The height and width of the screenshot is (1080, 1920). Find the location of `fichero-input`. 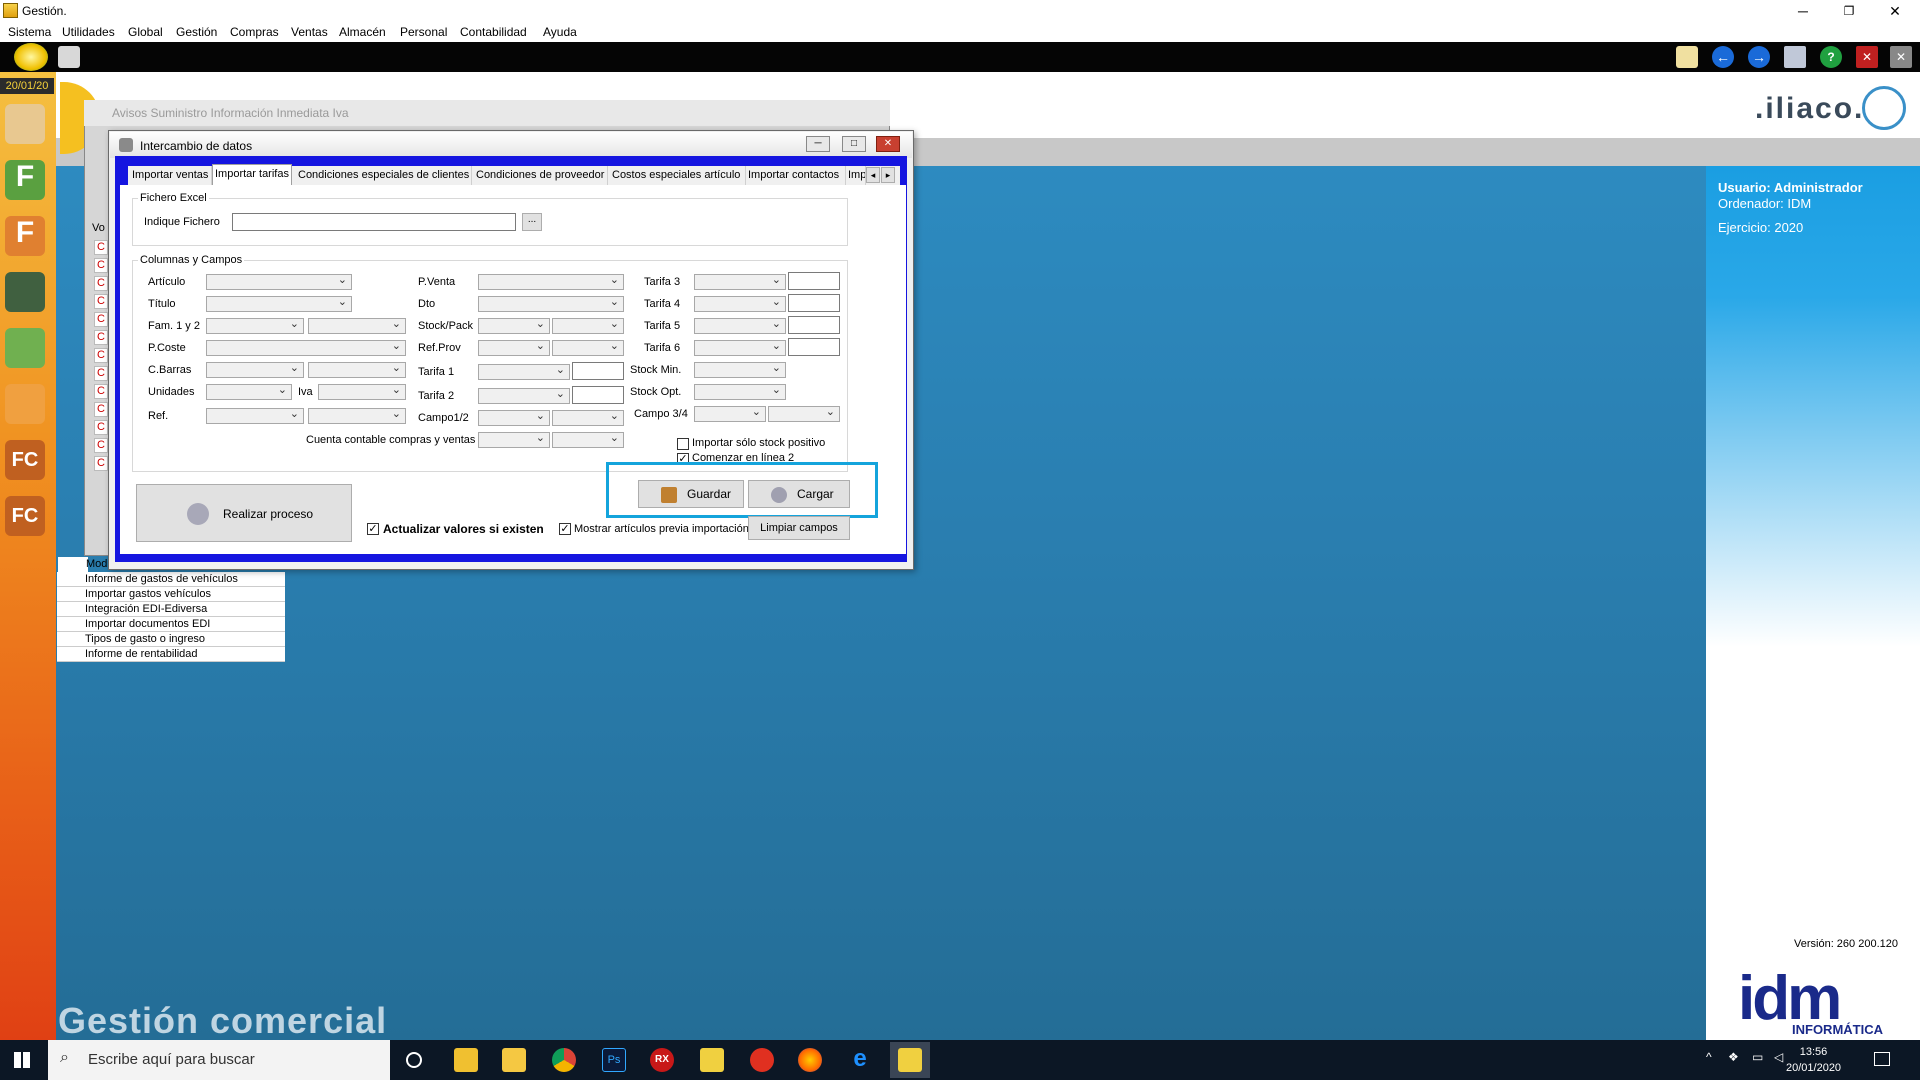

fichero-input is located at coordinates (374, 222).